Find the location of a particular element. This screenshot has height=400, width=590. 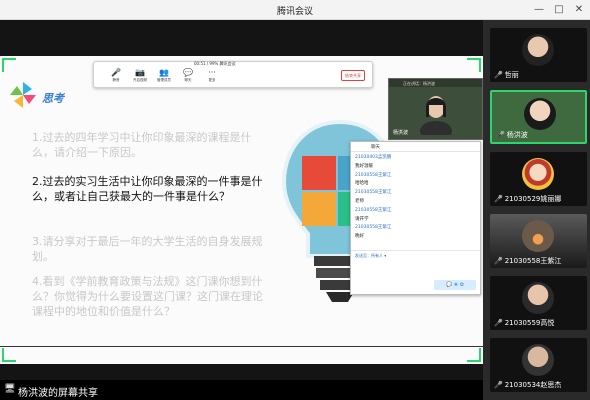

divider is located at coordinates (241, 346).